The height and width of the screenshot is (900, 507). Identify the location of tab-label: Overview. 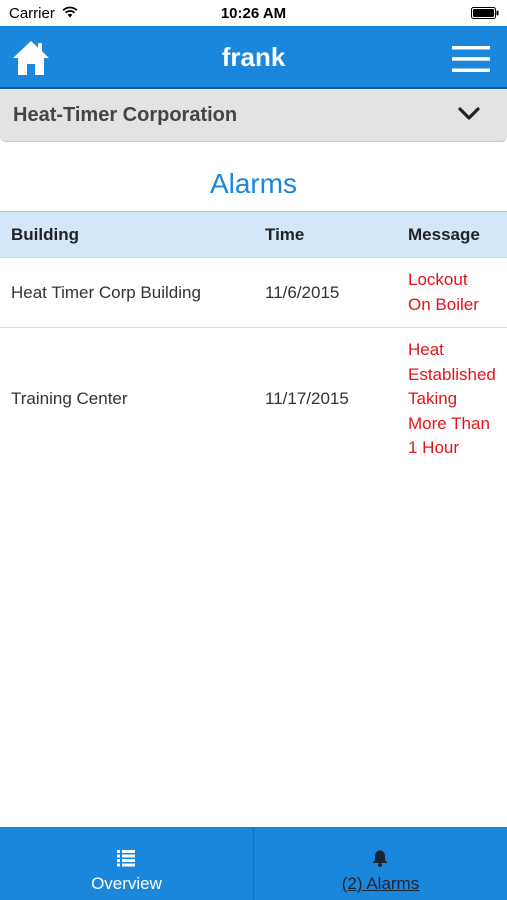
(126, 883).